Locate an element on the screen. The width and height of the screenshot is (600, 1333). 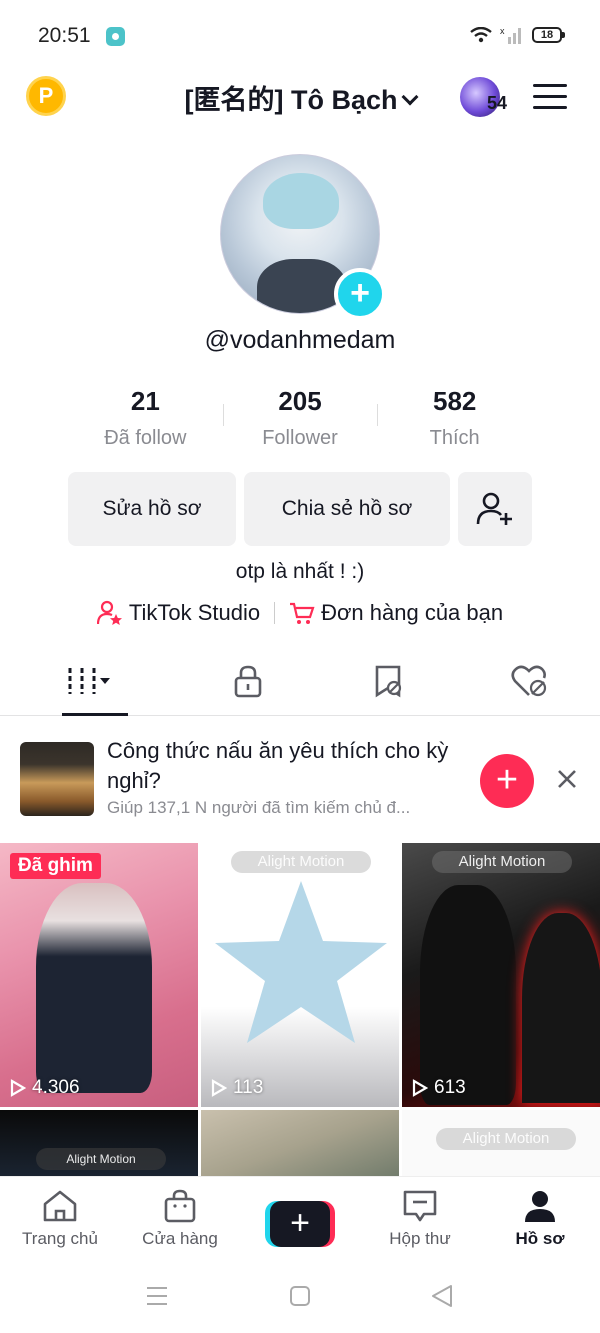
shop-icon is located at coordinates (180, 1206).